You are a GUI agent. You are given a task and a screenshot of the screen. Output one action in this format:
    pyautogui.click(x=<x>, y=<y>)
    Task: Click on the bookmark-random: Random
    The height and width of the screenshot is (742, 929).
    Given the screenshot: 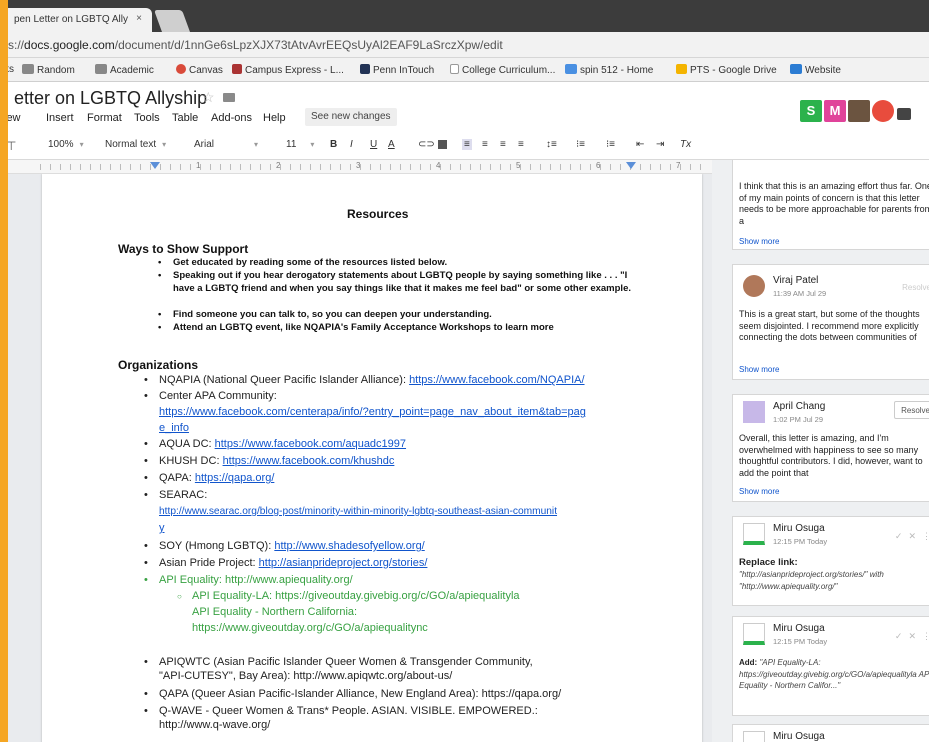 What is the action you would take?
    pyautogui.click(x=48, y=70)
    